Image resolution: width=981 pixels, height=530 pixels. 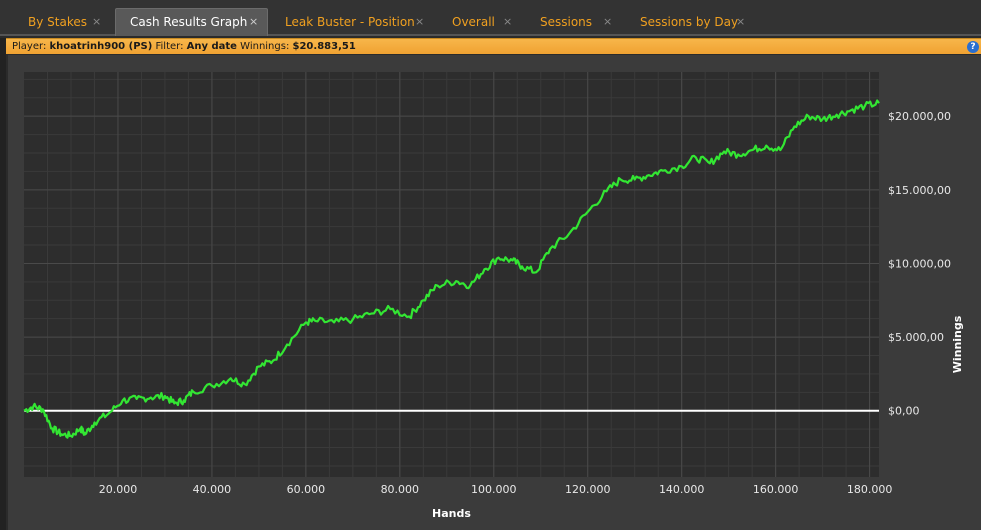 What do you see at coordinates (973, 47) in the screenshot?
I see `help-icon: ?` at bounding box center [973, 47].